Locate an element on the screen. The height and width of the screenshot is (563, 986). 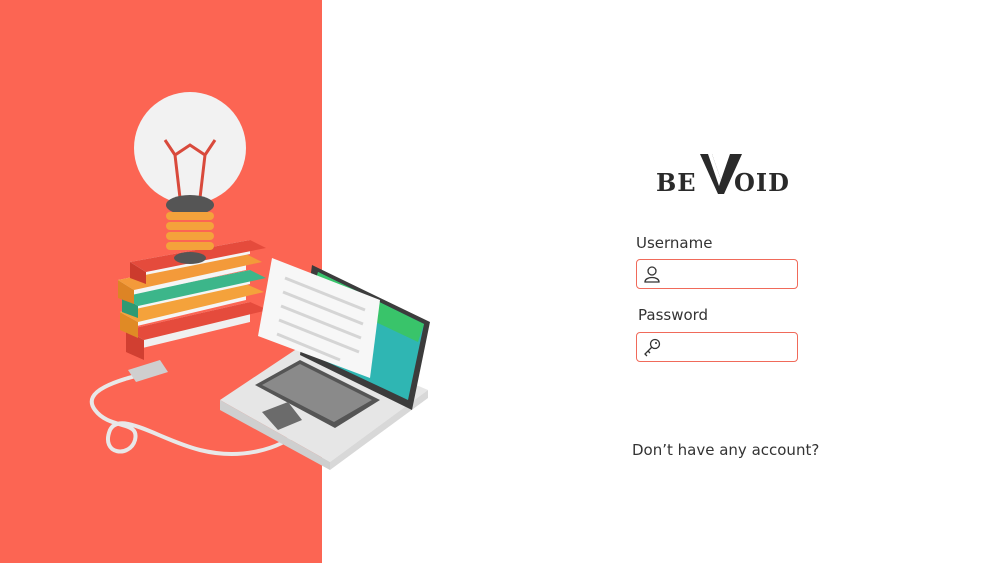
signup-link: Don’t have any account? is located at coordinates (725, 450).